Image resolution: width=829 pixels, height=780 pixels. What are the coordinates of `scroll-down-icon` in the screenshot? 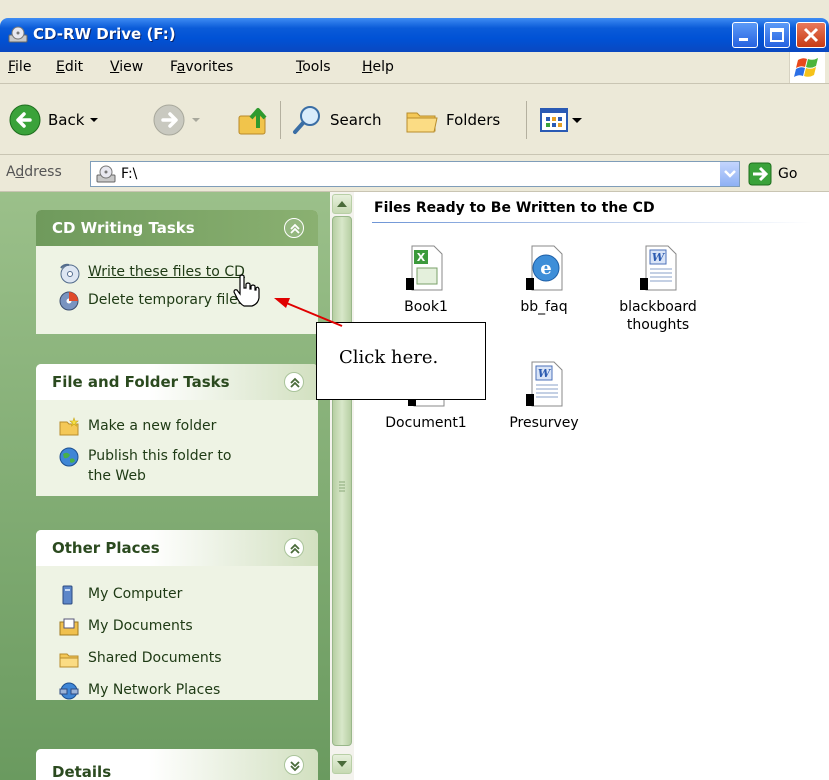 It's located at (342, 764).